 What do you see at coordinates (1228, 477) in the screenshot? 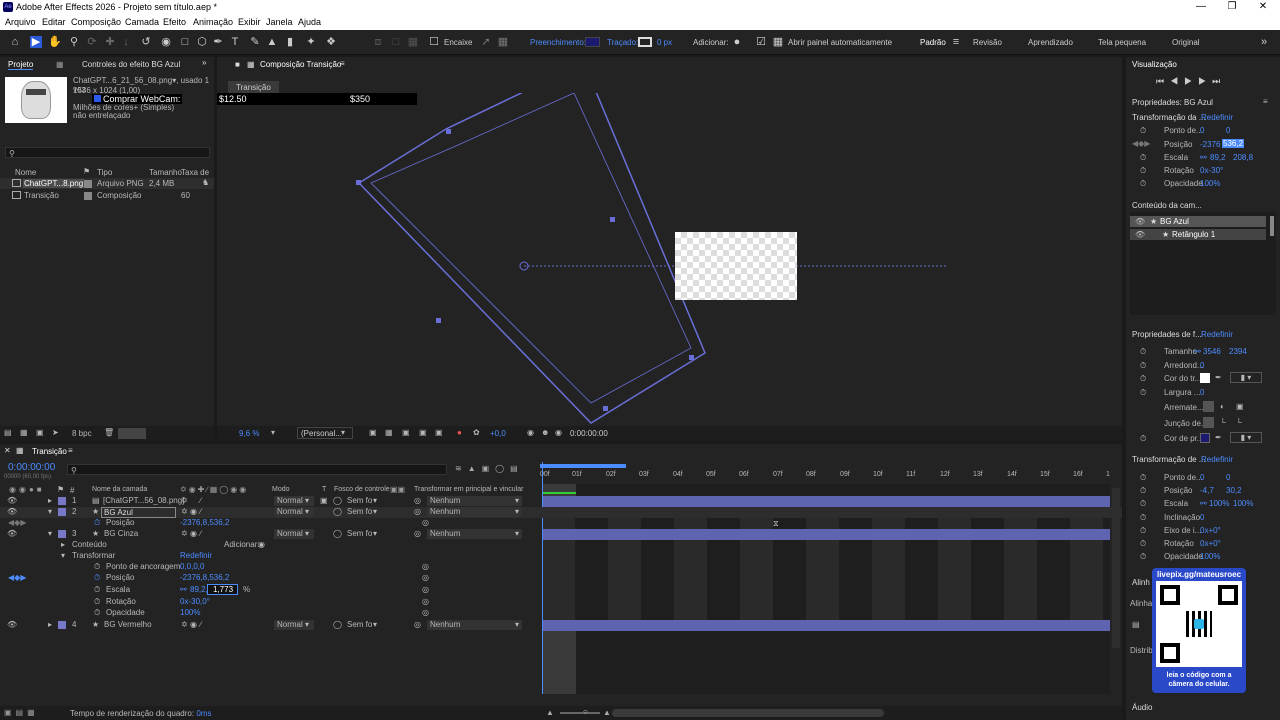
I see `anchor2-y: 0` at bounding box center [1228, 477].